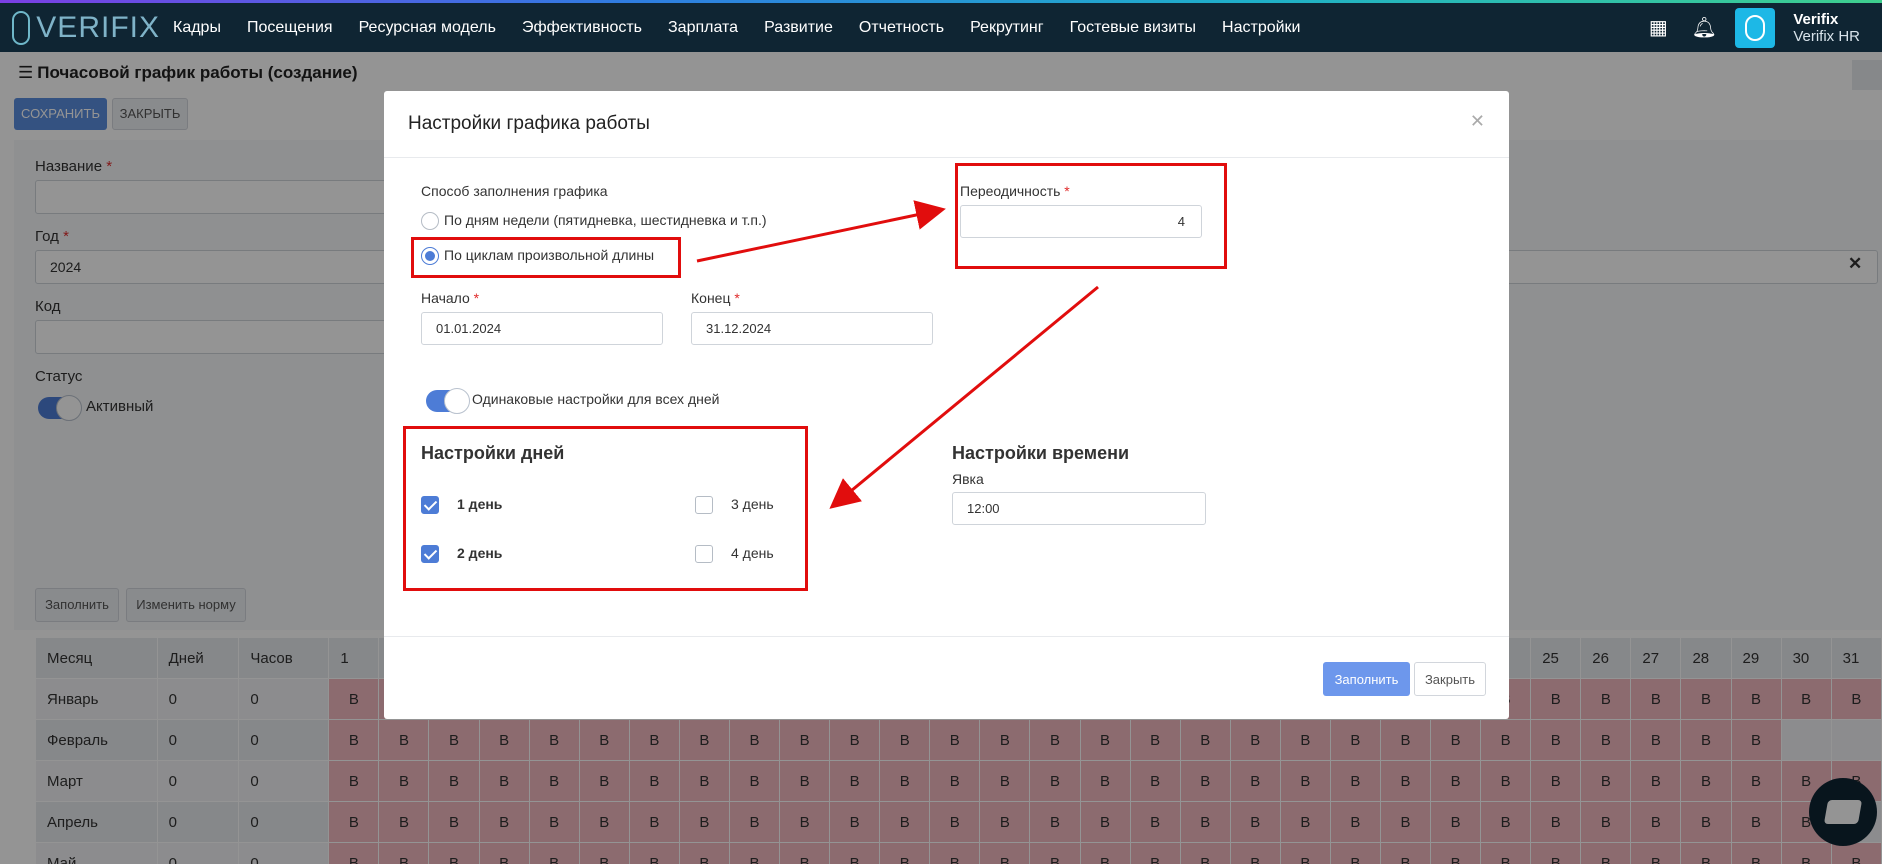 The image size is (1882, 864). Describe the element at coordinates (290, 28) in the screenshot. I see `nav-item-attendance: Посещения` at that location.